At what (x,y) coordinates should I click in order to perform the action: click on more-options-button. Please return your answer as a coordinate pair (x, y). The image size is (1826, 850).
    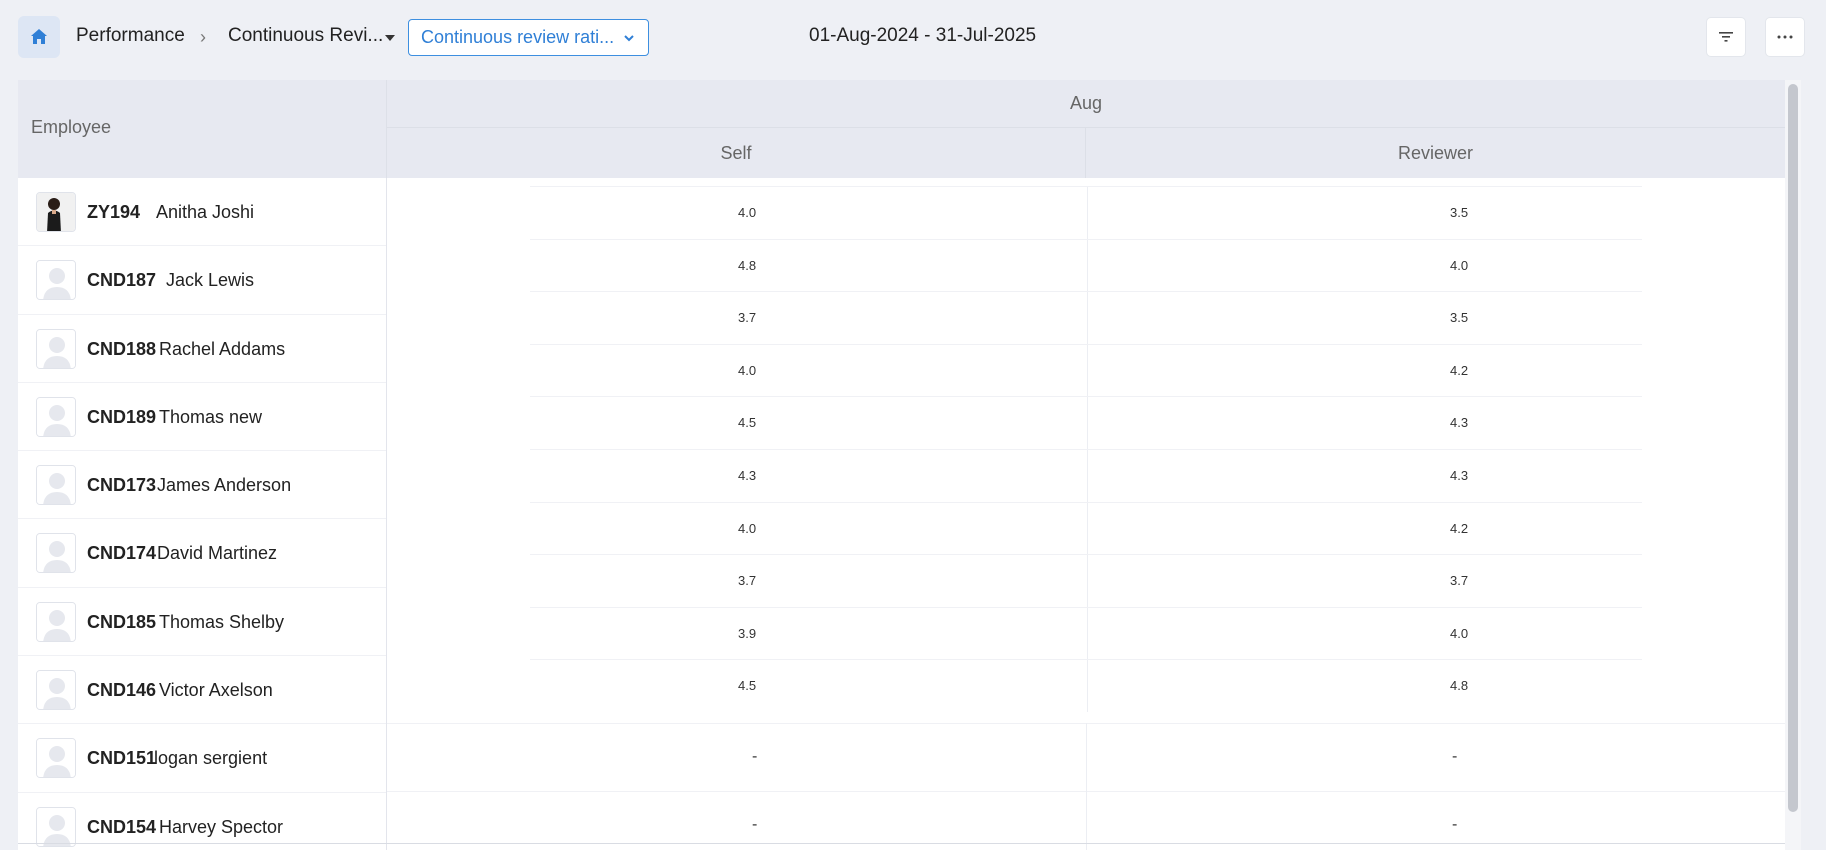
    Looking at the image, I should click on (1785, 37).